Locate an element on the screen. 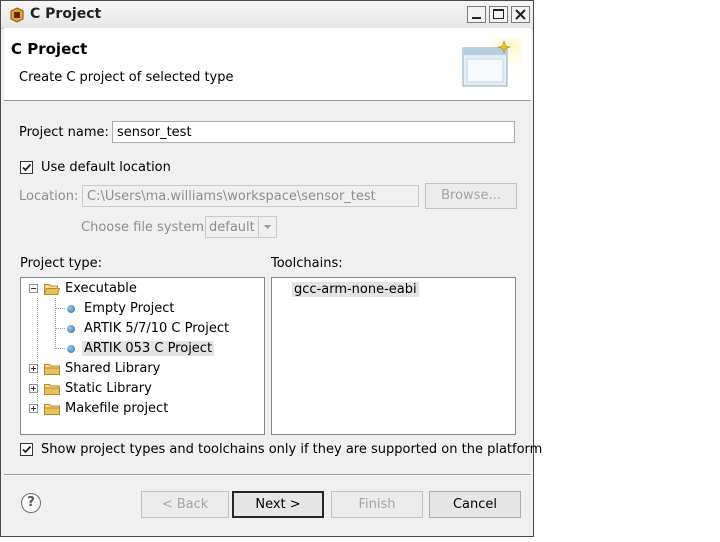 The image size is (720, 542). collapse-icon is located at coordinates (33, 288).